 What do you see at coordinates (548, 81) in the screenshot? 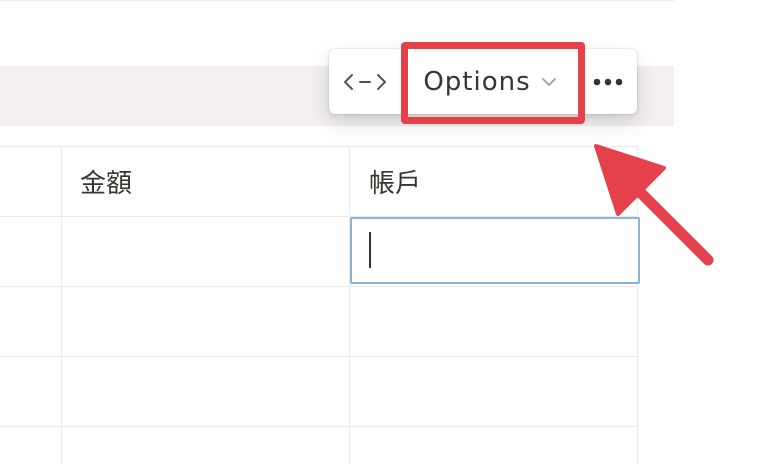
I see `chevron-down-icon` at bounding box center [548, 81].